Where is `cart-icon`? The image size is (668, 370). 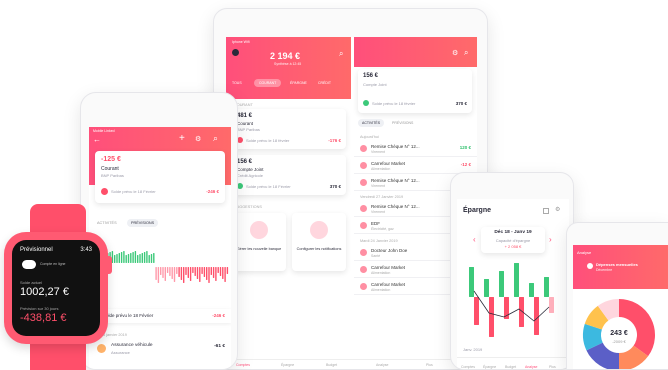
cart-icon is located at coordinates (363, 269).